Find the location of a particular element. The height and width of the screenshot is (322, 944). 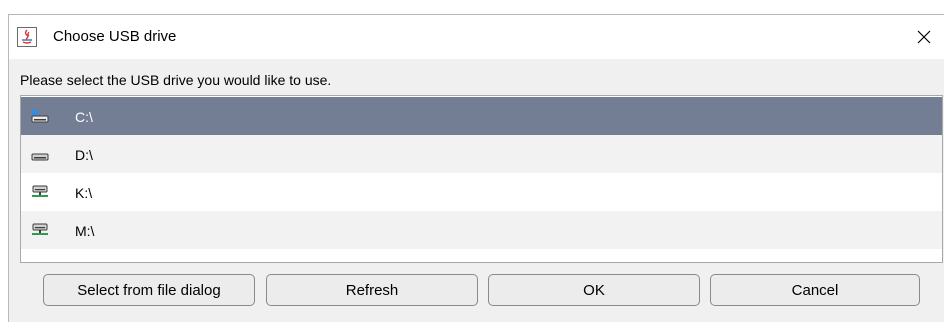

select-from-file-dialog-button: Select from file dialog is located at coordinates (149, 290).